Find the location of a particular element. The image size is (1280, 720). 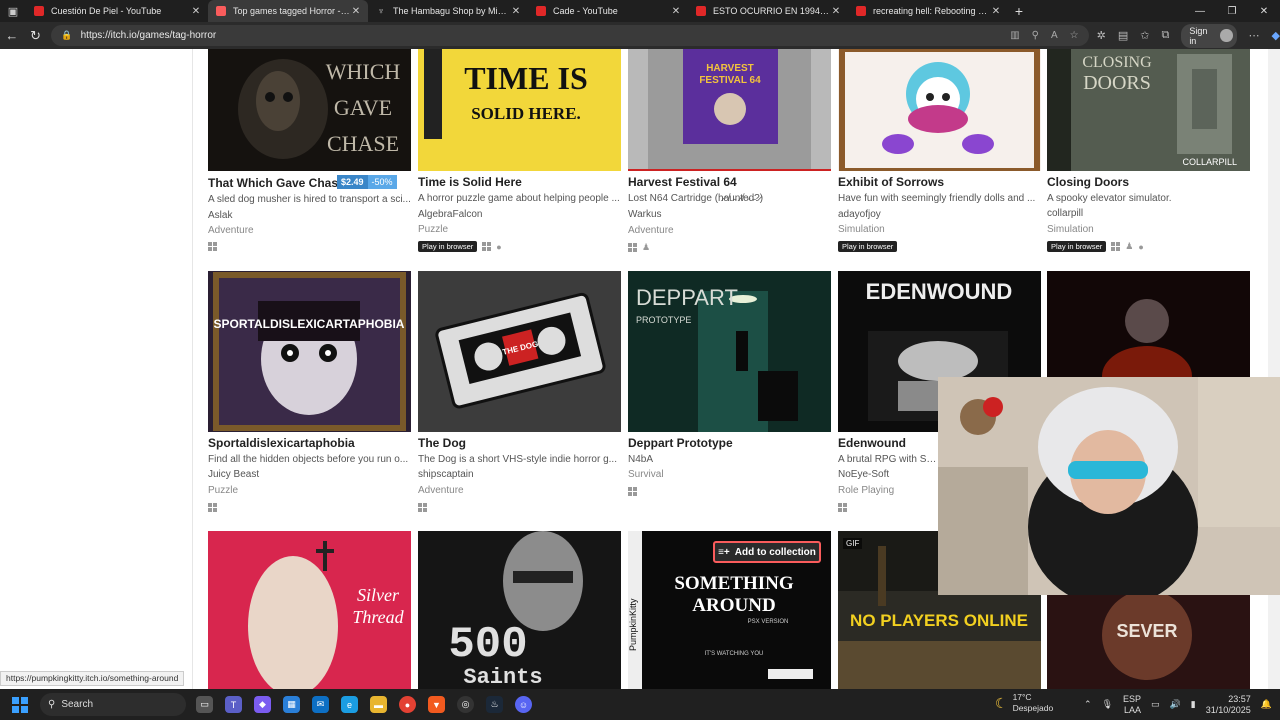

battery-icon: ▮ is located at coordinates (1193, 704).